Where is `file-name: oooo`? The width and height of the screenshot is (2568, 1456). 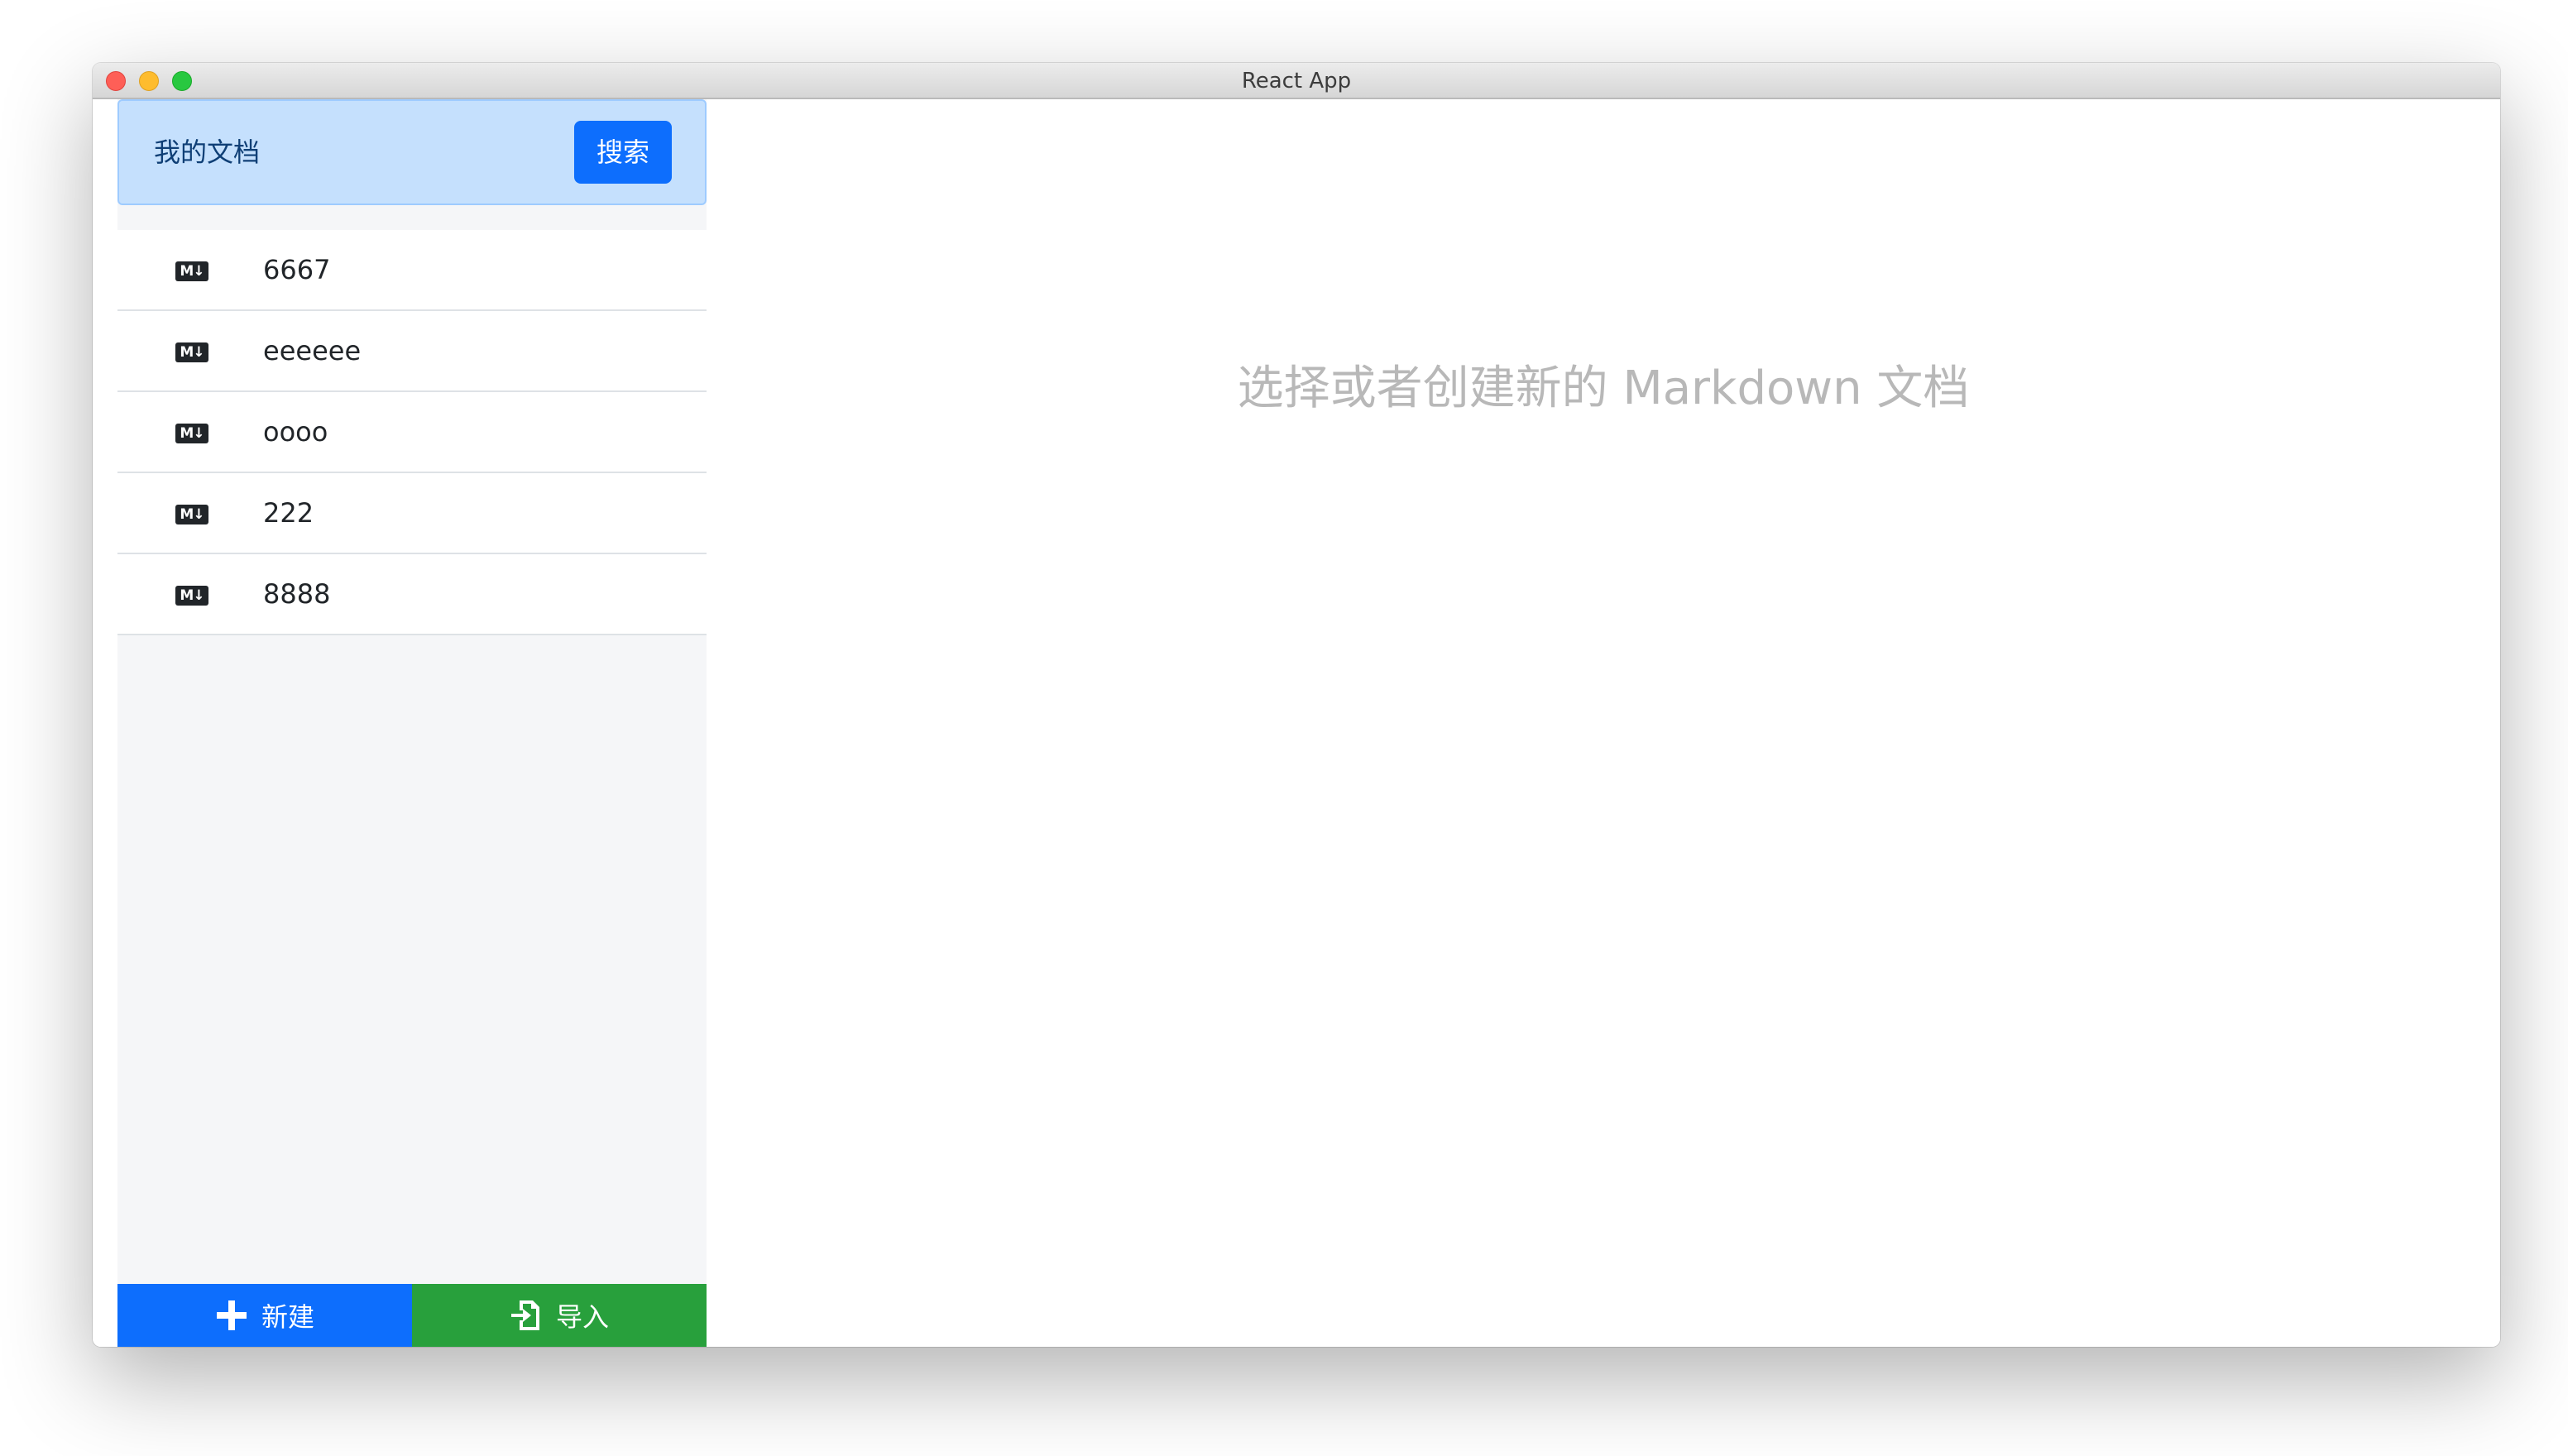
file-name: oooo is located at coordinates (295, 432).